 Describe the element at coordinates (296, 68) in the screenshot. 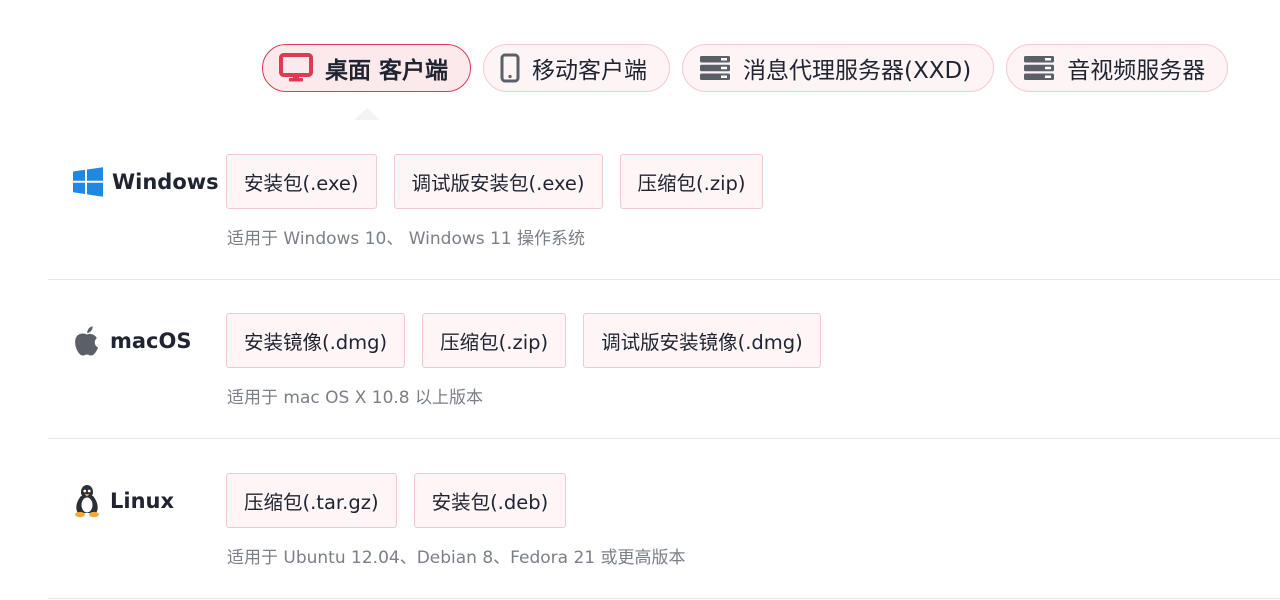

I see `desktop-monitor-icon` at that location.